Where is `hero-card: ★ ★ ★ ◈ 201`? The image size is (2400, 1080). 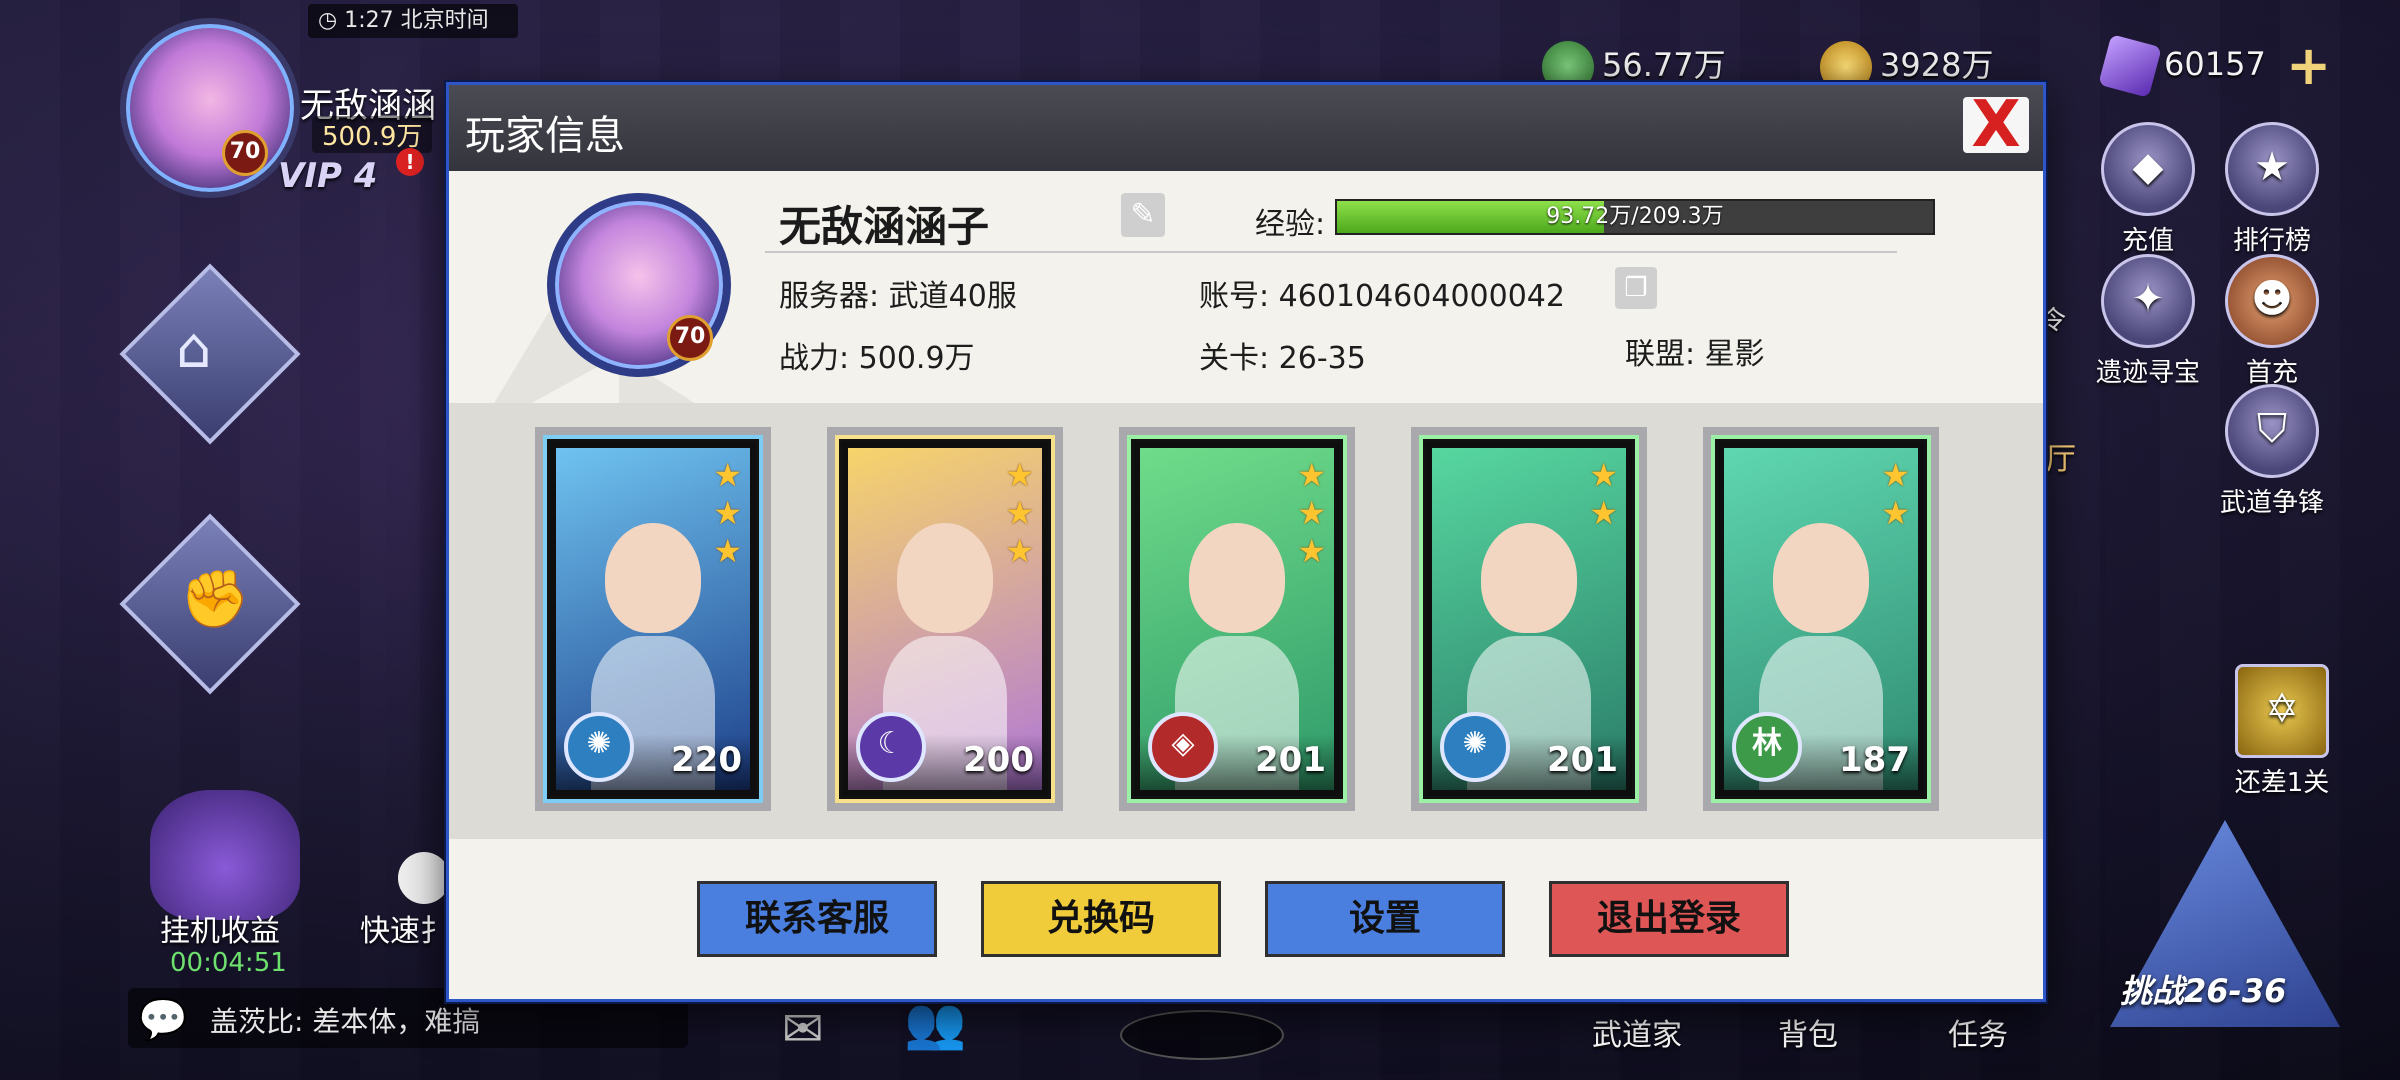
hero-card: ★ ★ ★ ◈ 201 is located at coordinates (1237, 619).